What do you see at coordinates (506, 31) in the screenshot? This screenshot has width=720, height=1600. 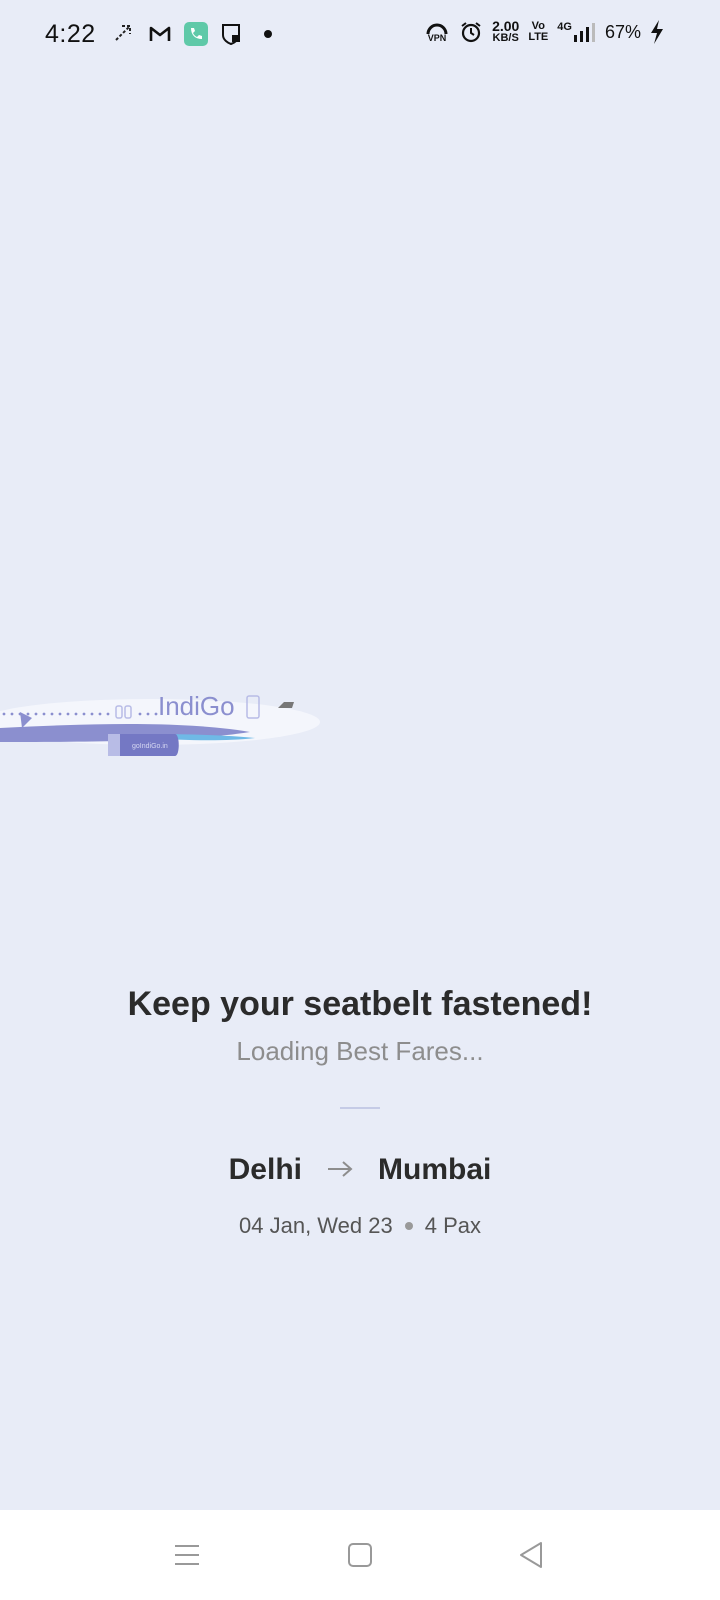 I see `network-speed: 2.00 KB/S` at bounding box center [506, 31].